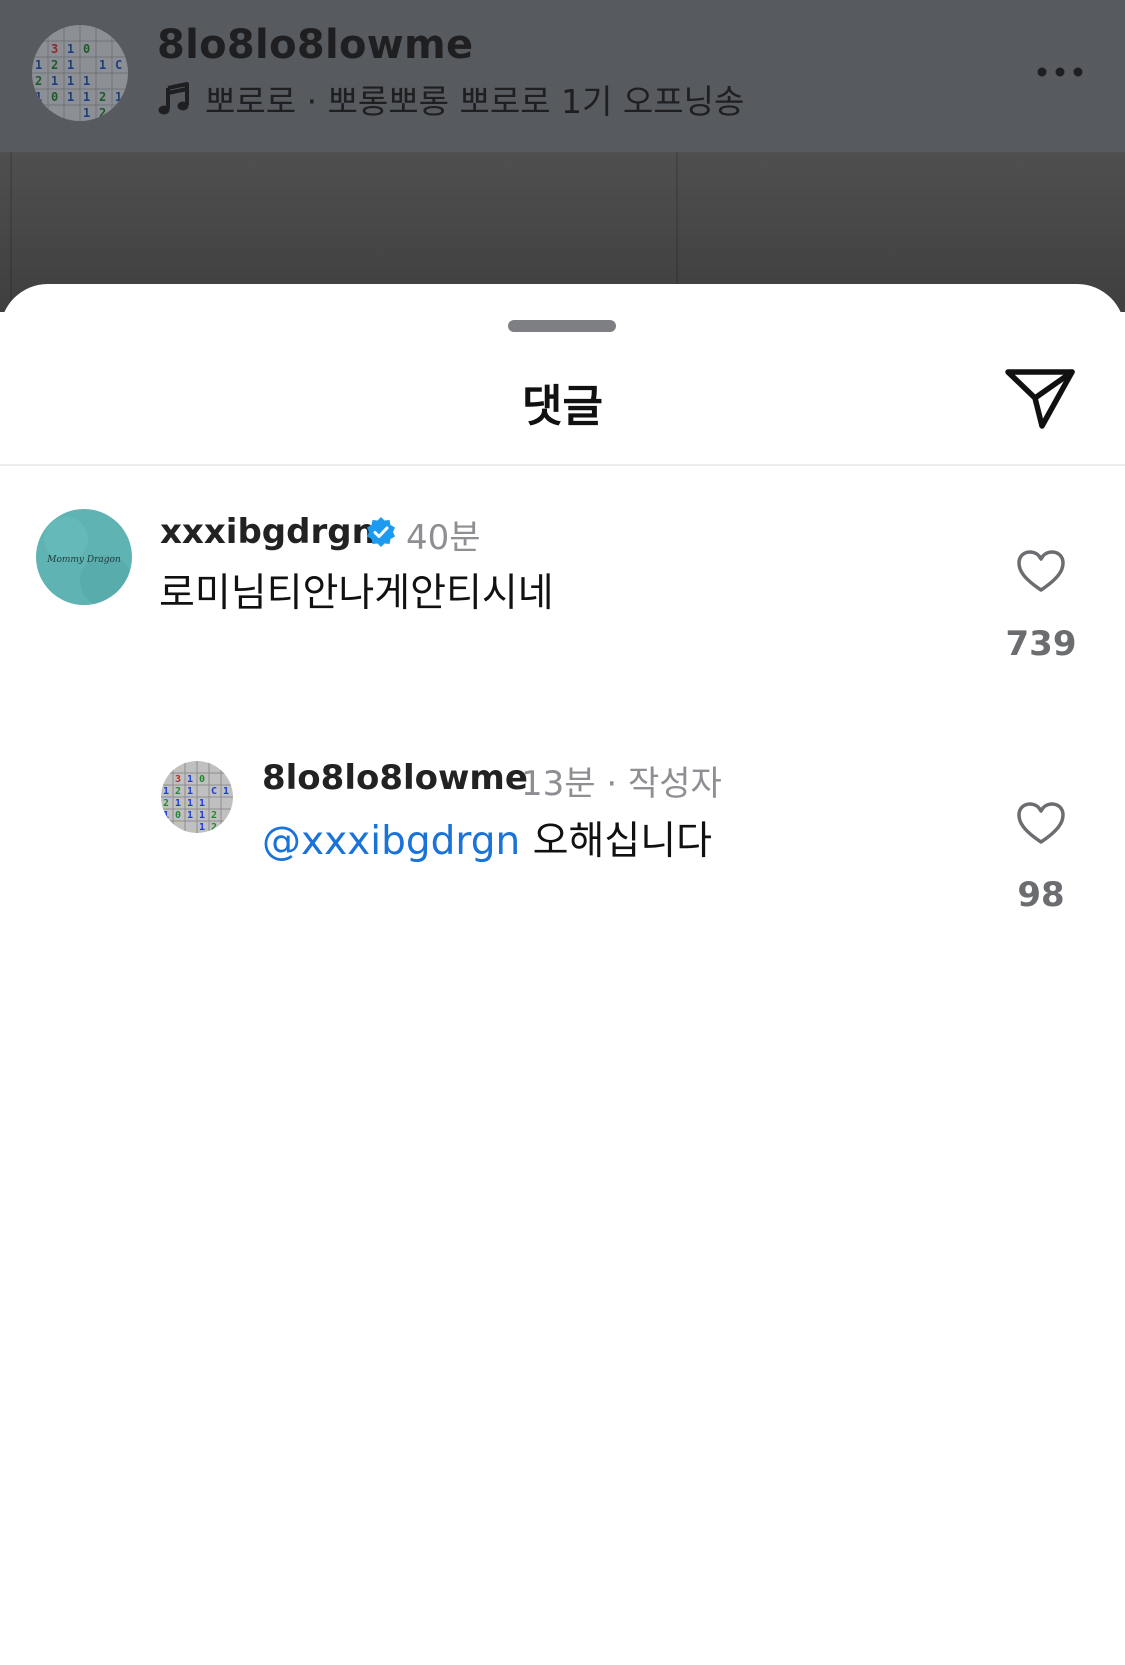 The height and width of the screenshot is (1665, 1125). I want to click on verified-badge-icon, so click(381, 532).